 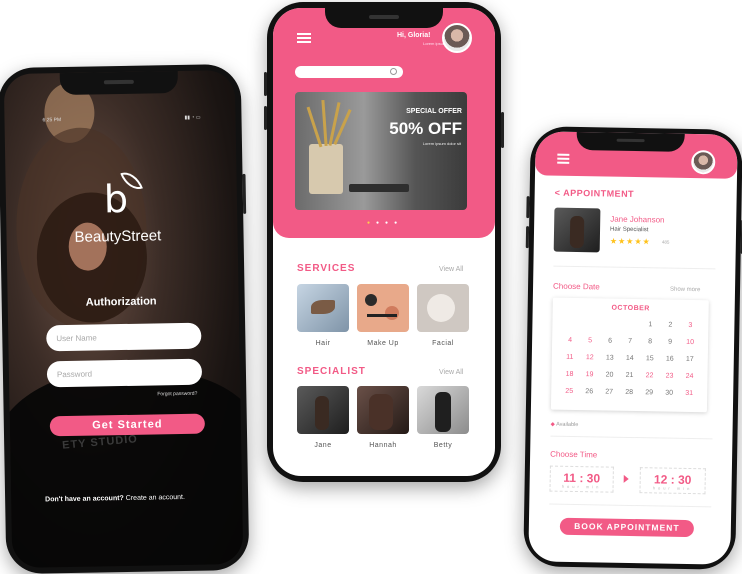 I want to click on services-view-all: View All, so click(x=451, y=269).